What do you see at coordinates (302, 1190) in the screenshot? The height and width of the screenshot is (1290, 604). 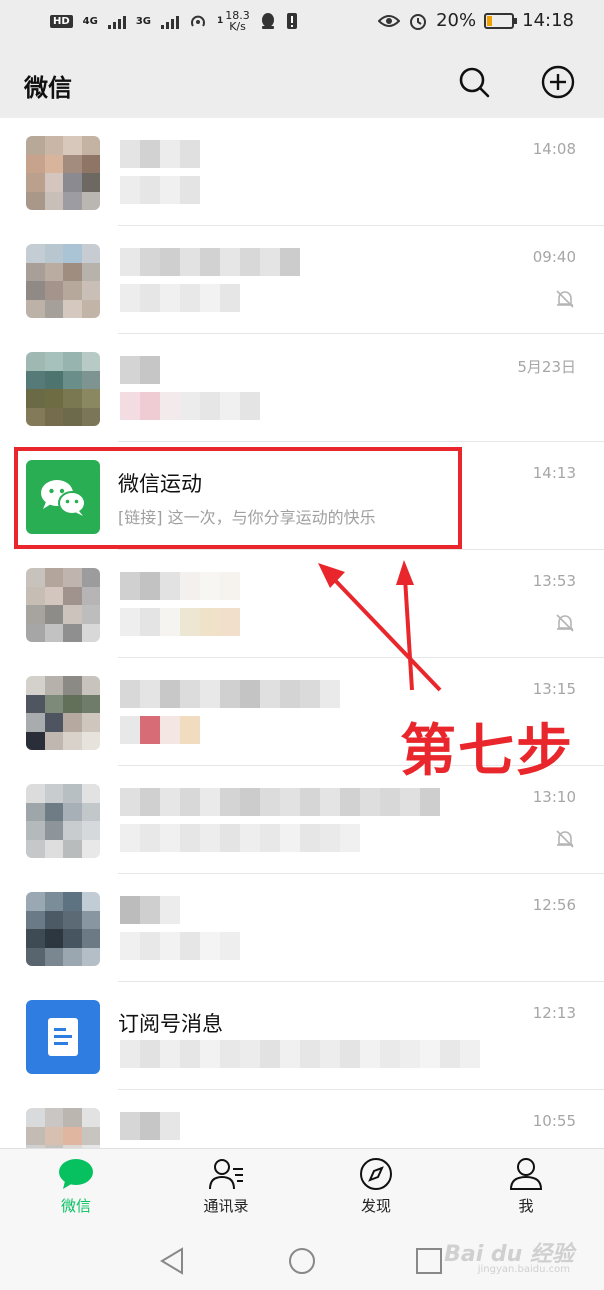 I see `tab-bar: 微信 通讯录 发现 我` at bounding box center [302, 1190].